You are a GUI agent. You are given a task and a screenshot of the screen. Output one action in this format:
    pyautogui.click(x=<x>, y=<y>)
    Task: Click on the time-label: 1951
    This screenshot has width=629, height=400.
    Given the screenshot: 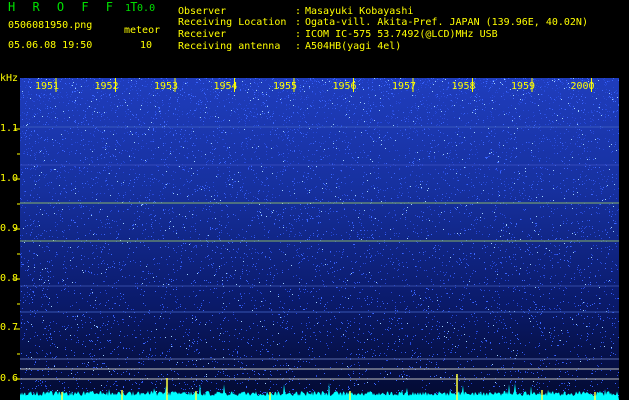 What is the action you would take?
    pyautogui.click(x=47, y=86)
    